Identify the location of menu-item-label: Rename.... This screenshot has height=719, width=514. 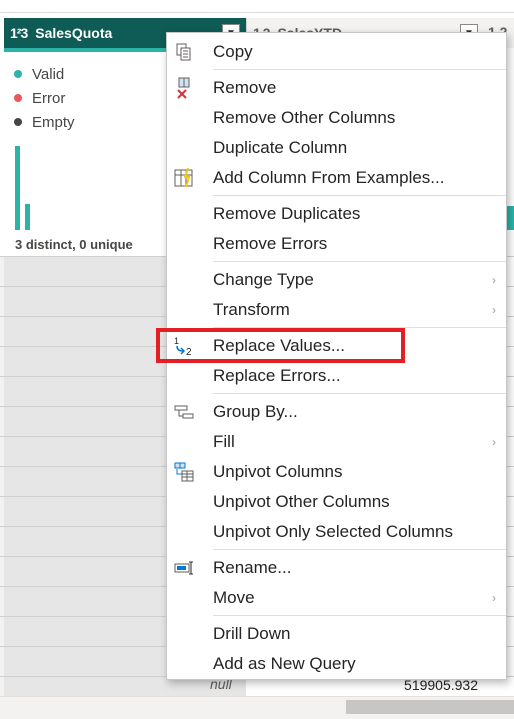
(252, 567).